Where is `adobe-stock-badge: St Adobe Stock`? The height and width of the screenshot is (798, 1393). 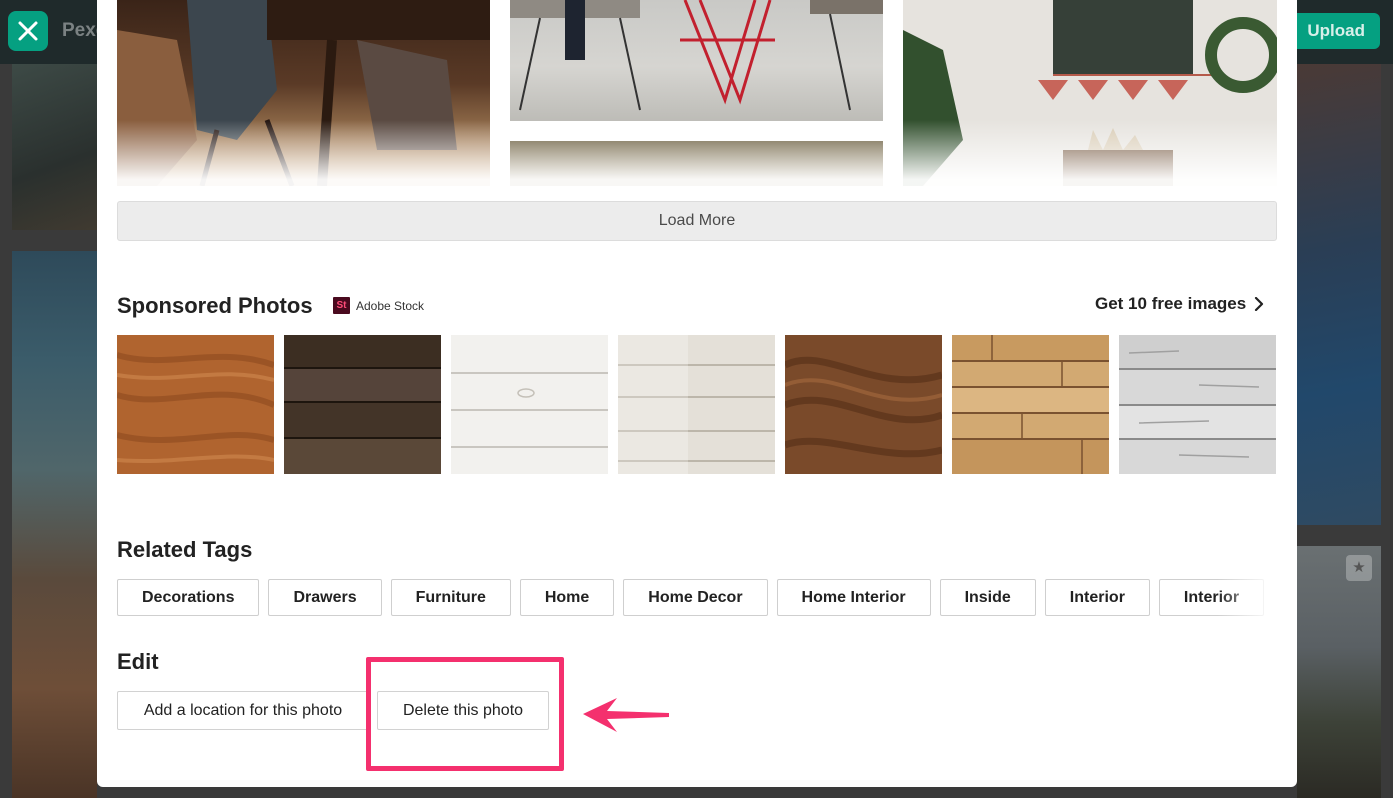 adobe-stock-badge: St Adobe Stock is located at coordinates (378, 305).